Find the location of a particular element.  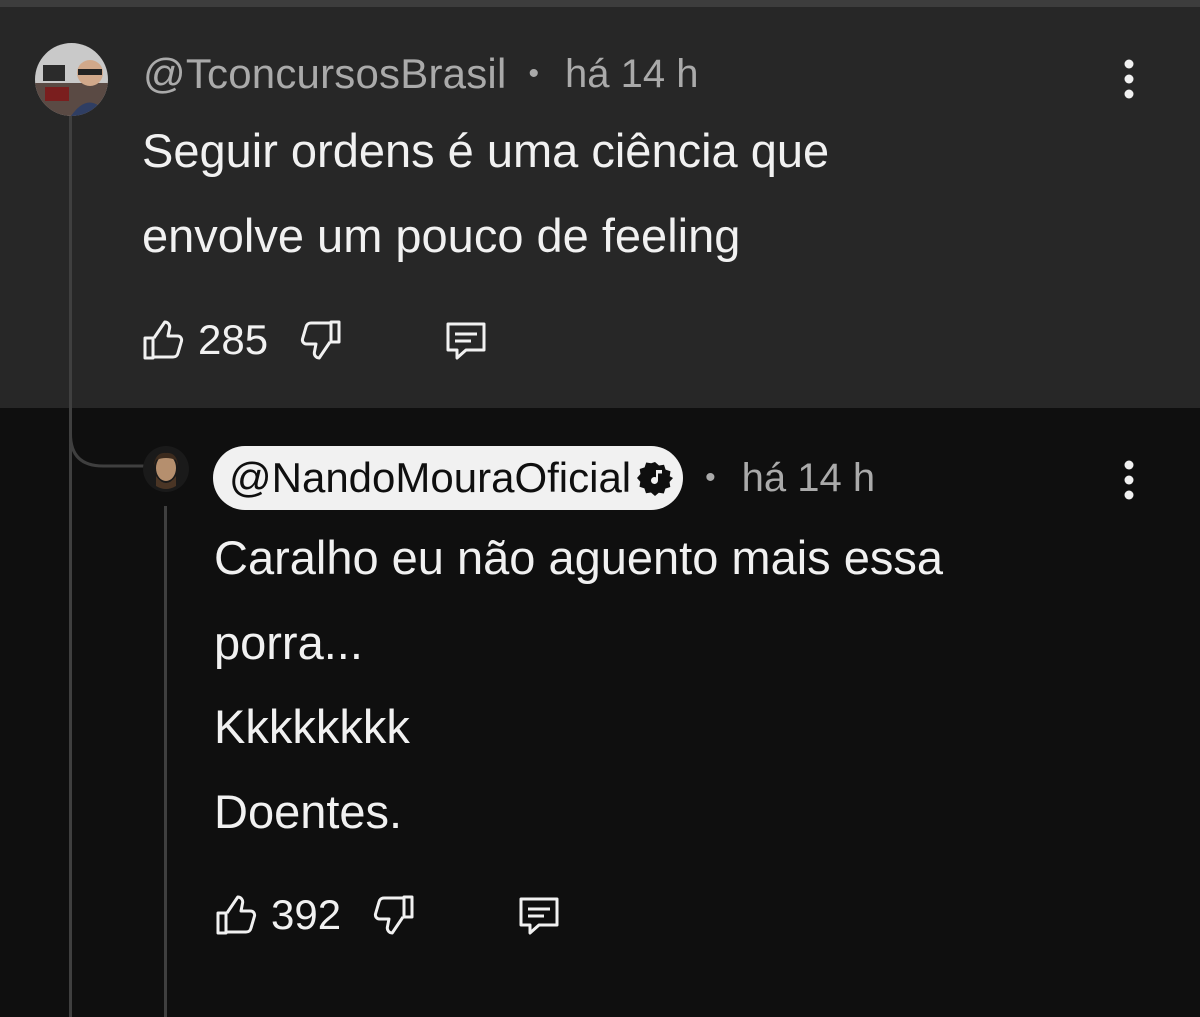

like-button: 285 is located at coordinates (204, 340).